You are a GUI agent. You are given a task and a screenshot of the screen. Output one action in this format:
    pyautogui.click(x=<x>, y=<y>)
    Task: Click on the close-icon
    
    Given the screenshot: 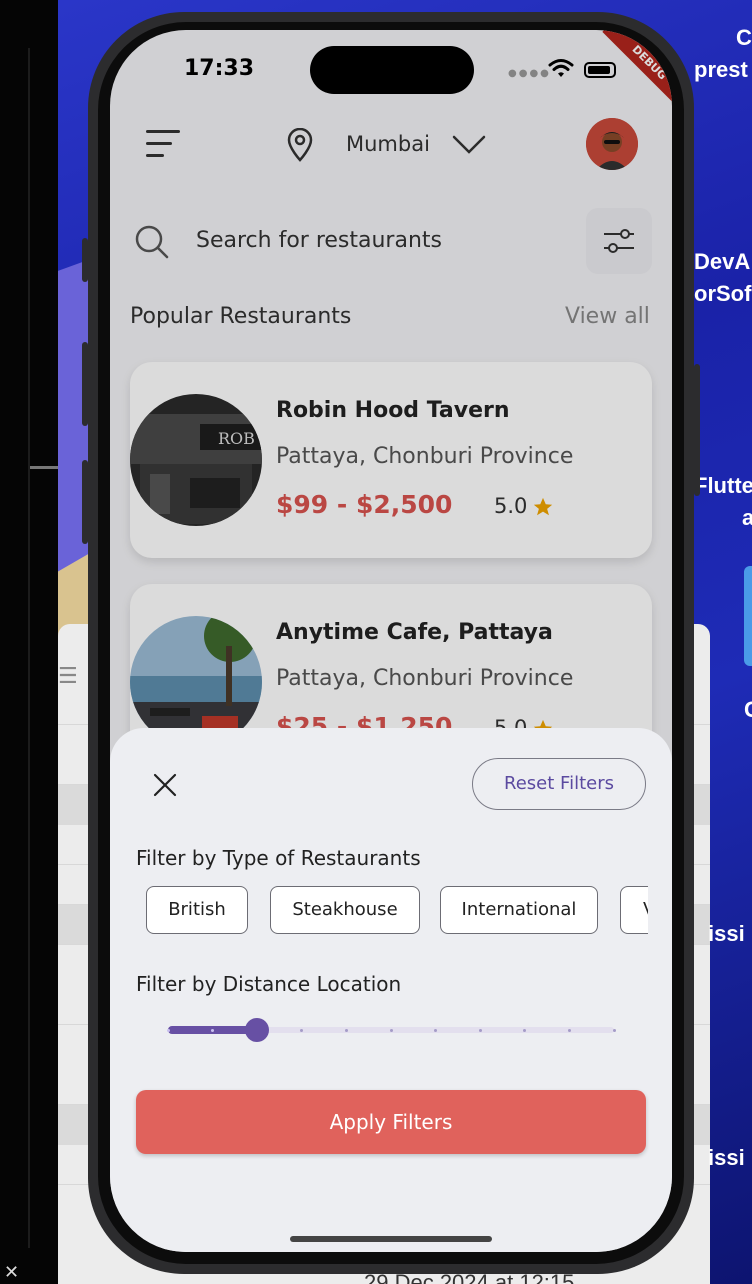 What is the action you would take?
    pyautogui.click(x=165, y=785)
    